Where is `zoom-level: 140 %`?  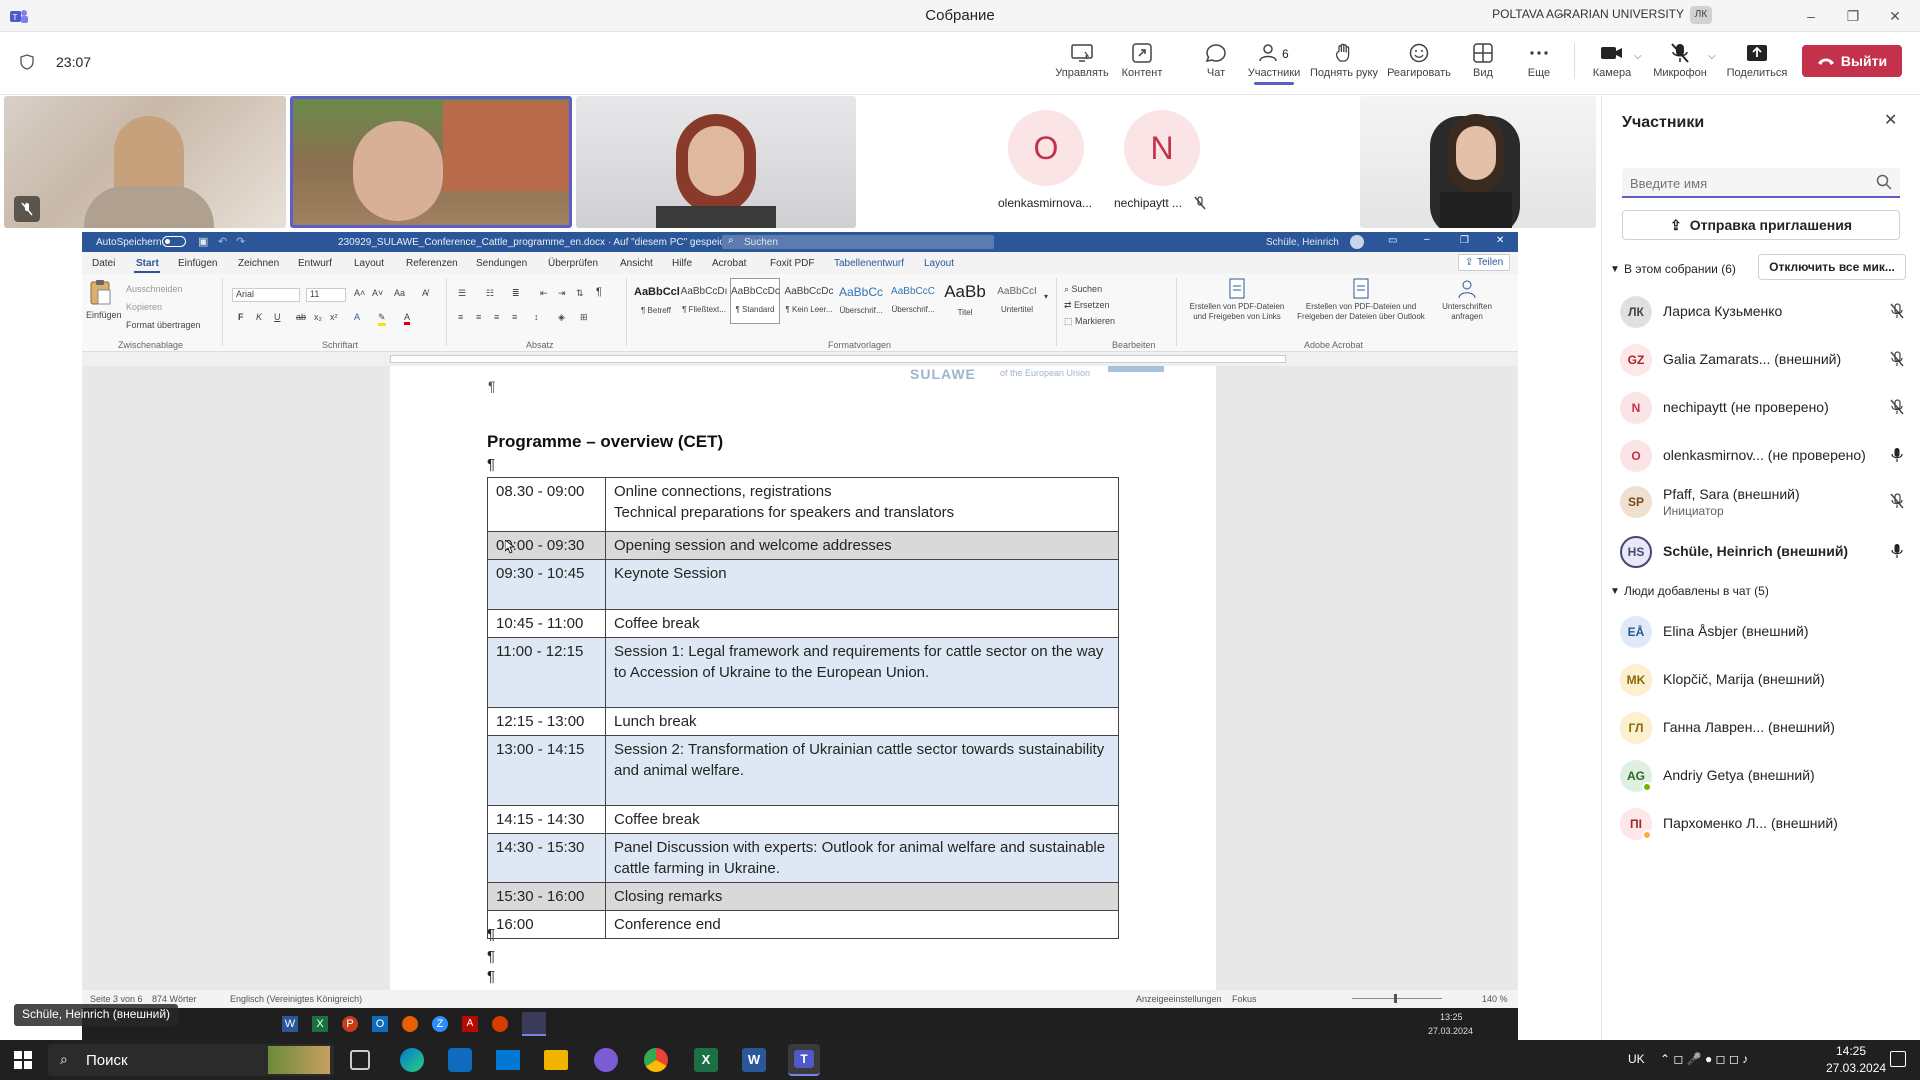
zoom-level: 140 % is located at coordinates (1495, 999).